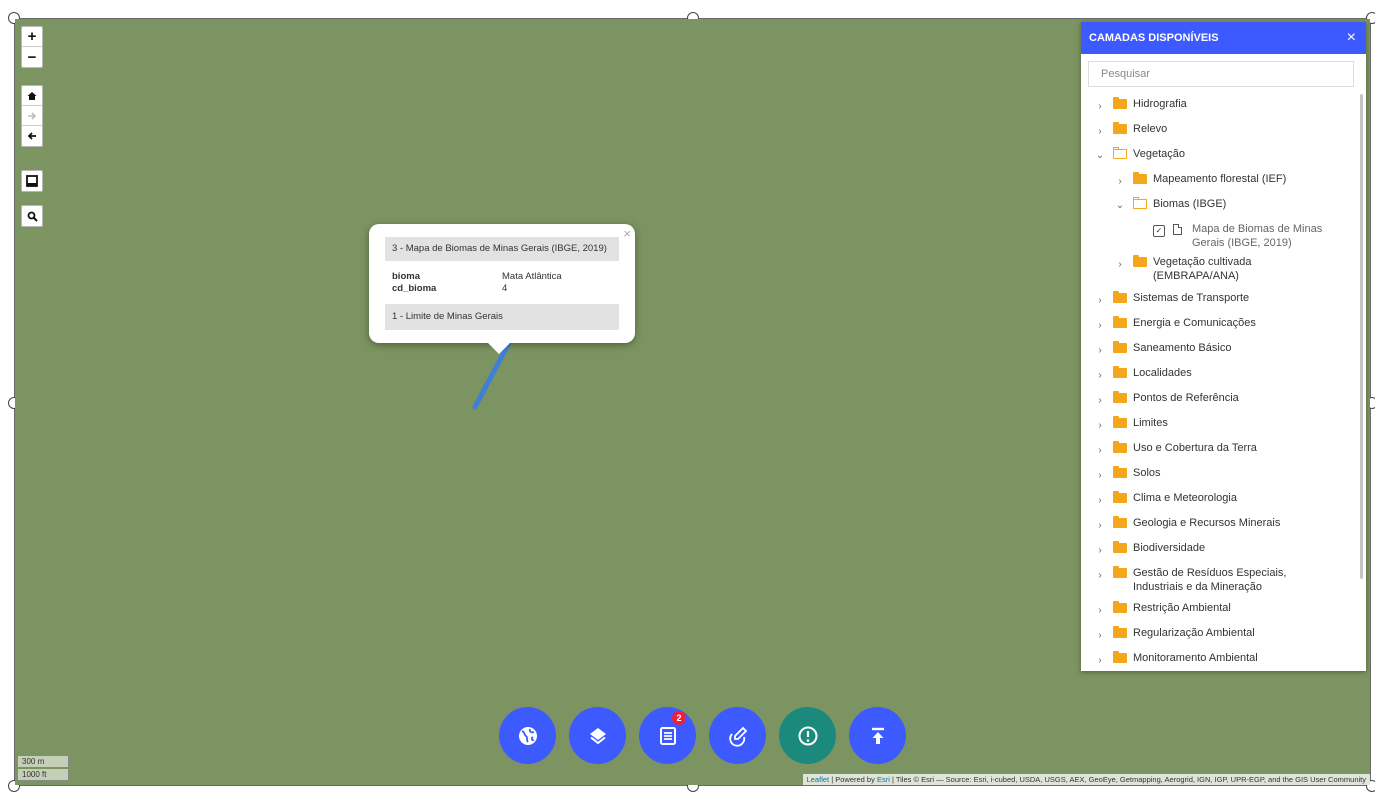 The width and height of the screenshot is (1375, 792). What do you see at coordinates (1159, 154) in the screenshot?
I see `layer-tree-label: Vegetação` at bounding box center [1159, 154].